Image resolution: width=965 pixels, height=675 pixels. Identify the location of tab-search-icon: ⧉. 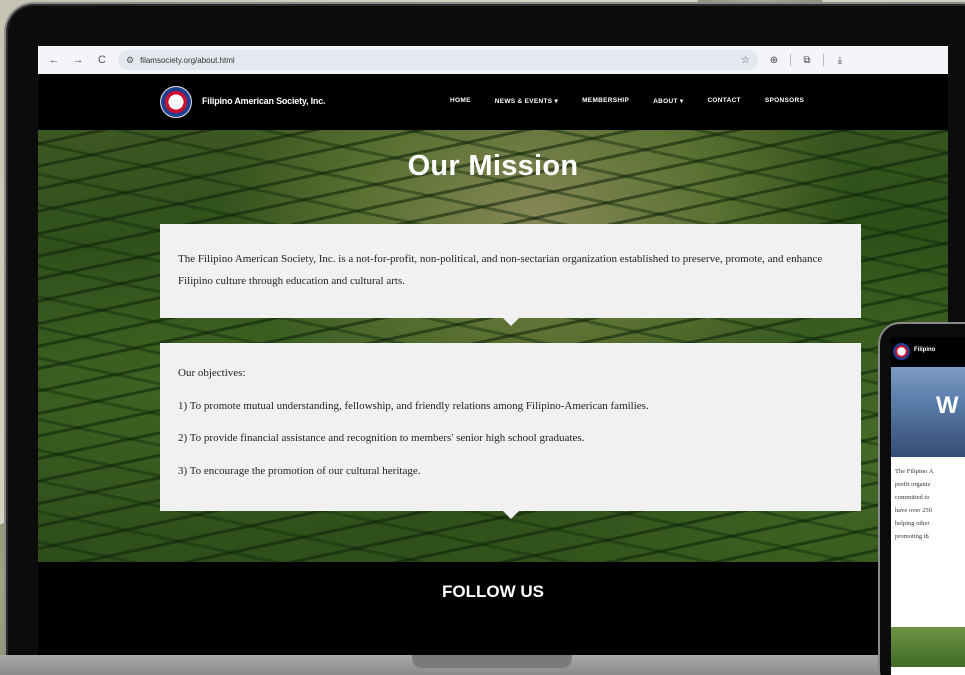
(807, 60).